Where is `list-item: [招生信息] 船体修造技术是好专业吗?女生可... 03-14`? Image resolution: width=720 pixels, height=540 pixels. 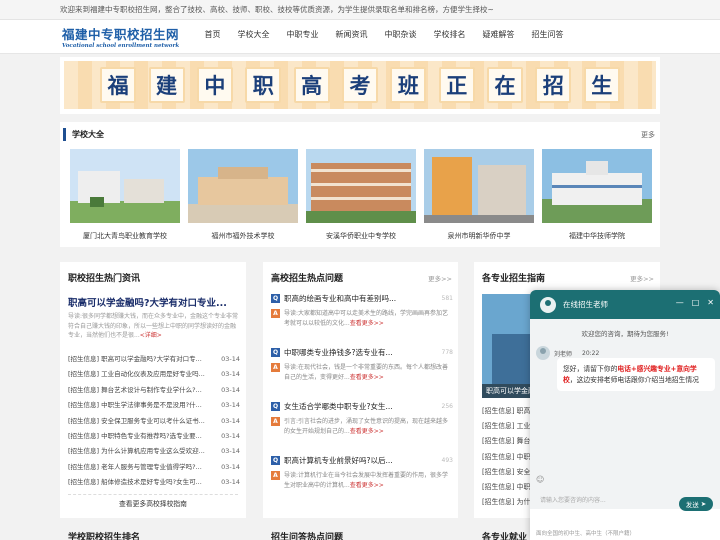 list-item: [招生信息] 船体修造技术是好专业吗?女生可... 03-14 is located at coordinates (154, 482).